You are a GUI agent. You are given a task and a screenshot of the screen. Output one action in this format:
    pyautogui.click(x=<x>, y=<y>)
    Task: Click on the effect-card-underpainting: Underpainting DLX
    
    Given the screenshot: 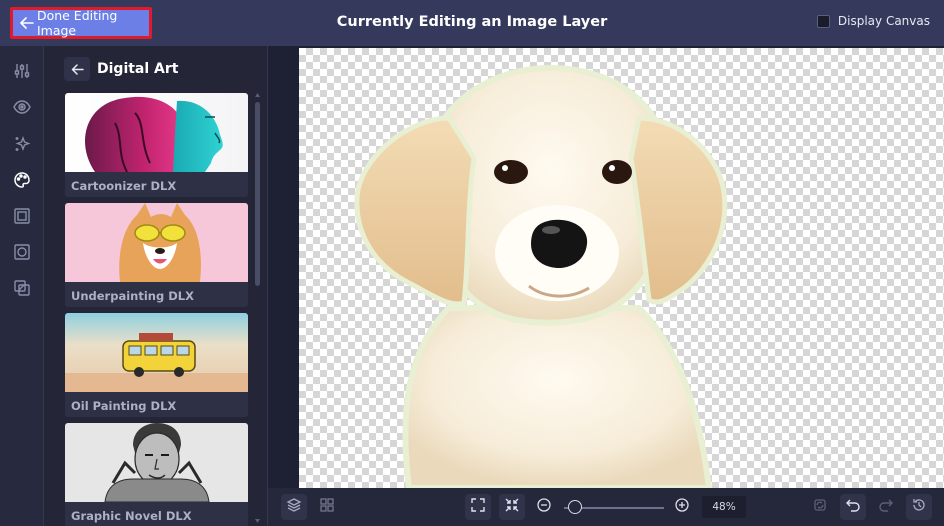 What is the action you would take?
    pyautogui.click(x=156, y=255)
    